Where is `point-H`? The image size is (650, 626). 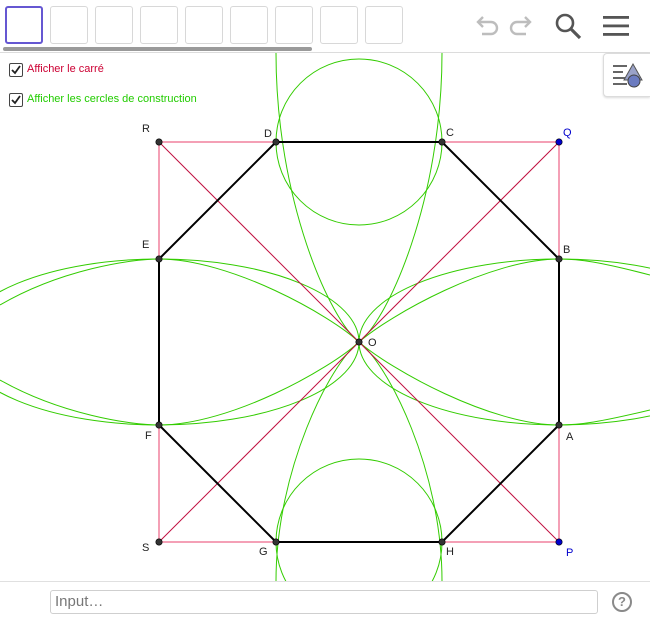 point-H is located at coordinates (442, 542).